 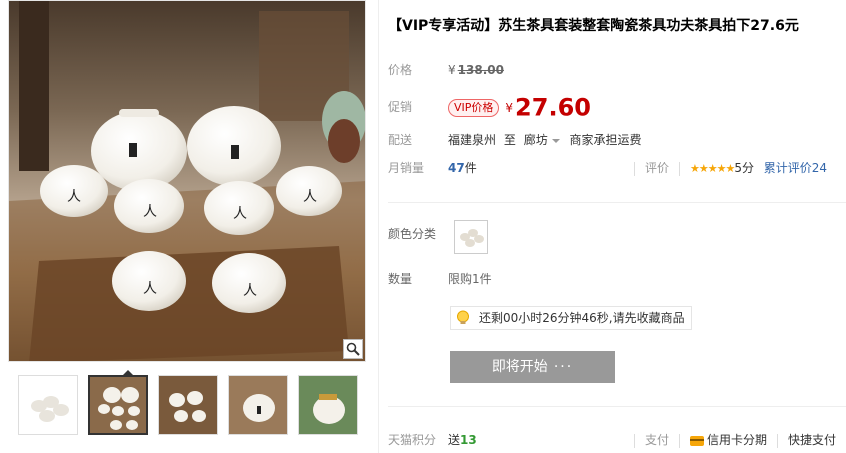 I want to click on footer-row: 天猫积分 送13 支付 信用卡分期 快捷支付, so click(x=617, y=440).